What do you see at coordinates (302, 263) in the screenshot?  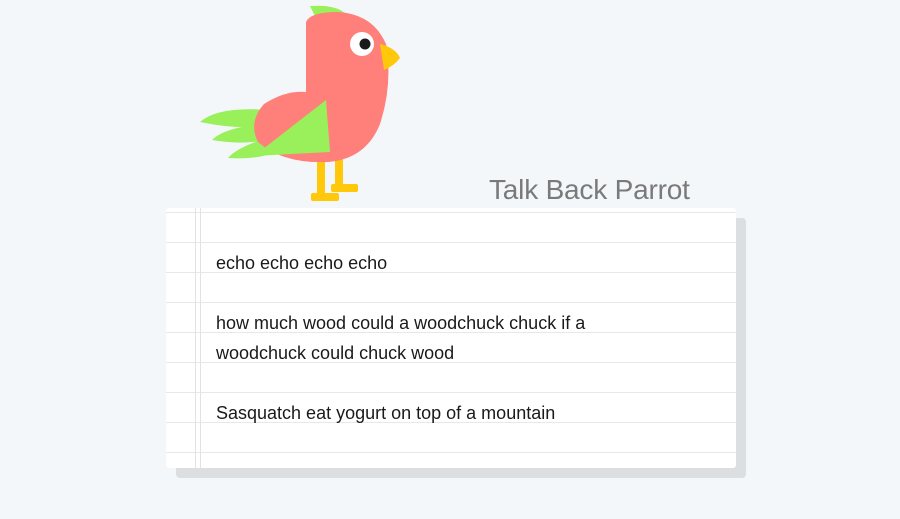 I see `message-item: echo echo echo echo` at bounding box center [302, 263].